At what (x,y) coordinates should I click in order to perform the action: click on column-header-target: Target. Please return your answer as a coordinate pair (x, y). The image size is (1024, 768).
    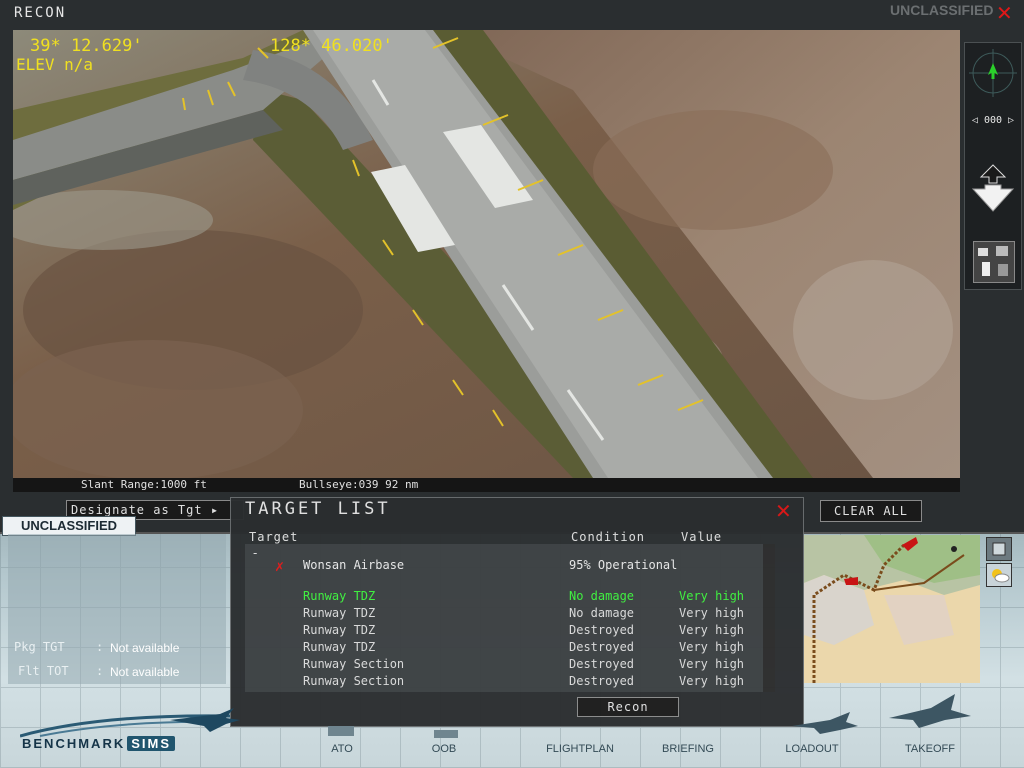
    Looking at the image, I should click on (273, 537).